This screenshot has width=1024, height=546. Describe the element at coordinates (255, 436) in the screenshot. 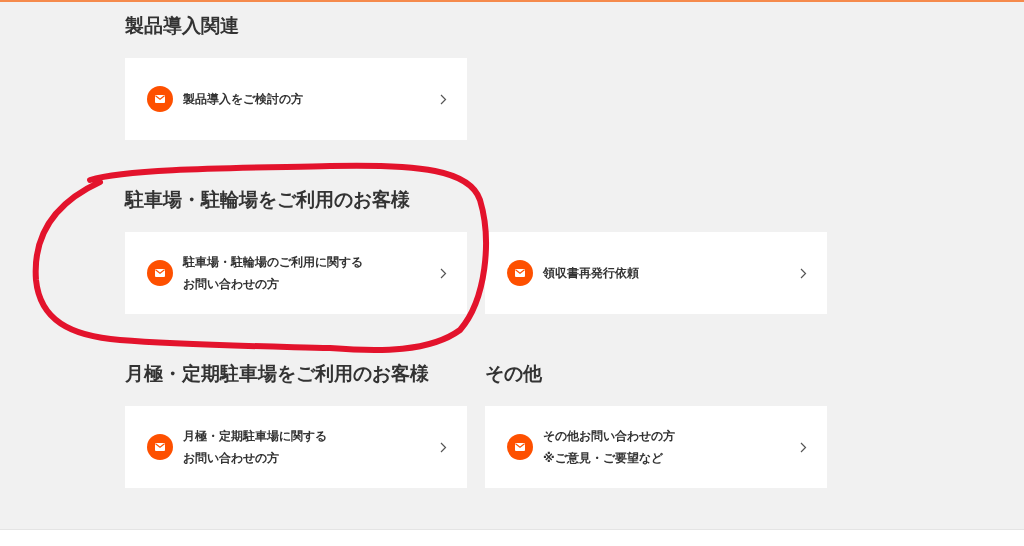

I see `card-label: 月極・定期駐車場に関する` at that location.